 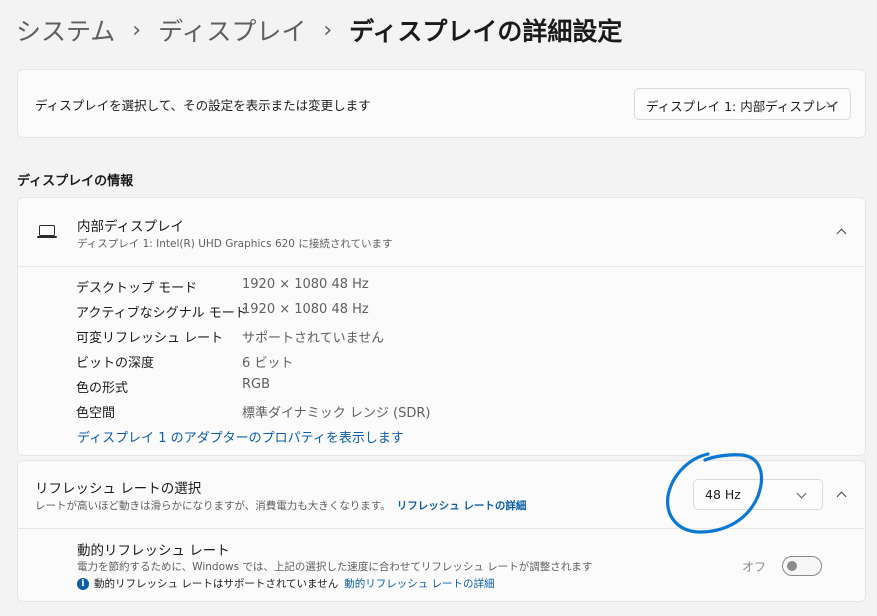 I want to click on breadcrumb: システム › ディスプレイ › ディスプレイの詳細設定, so click(x=319, y=32).